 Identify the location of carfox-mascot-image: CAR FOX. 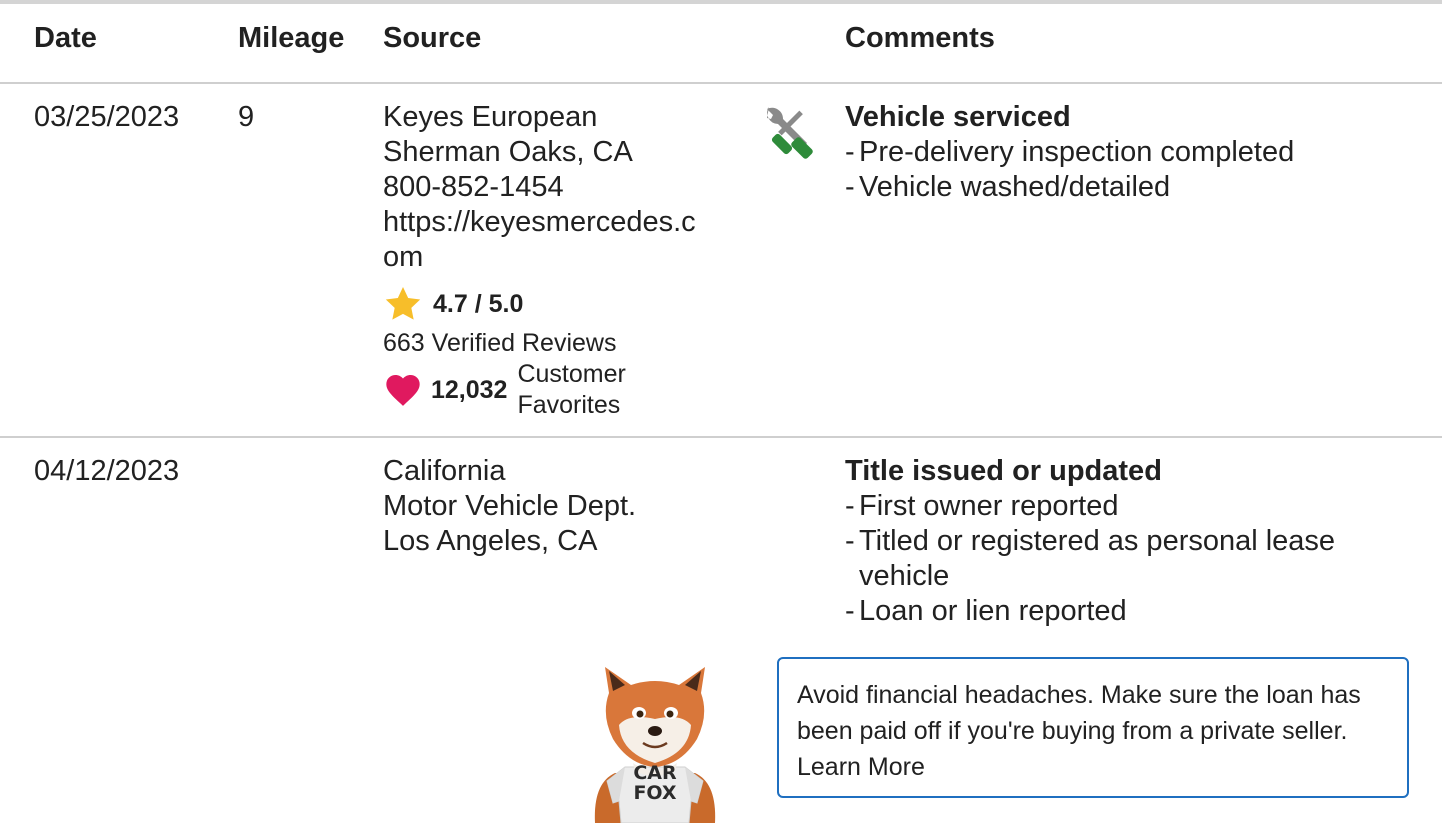
(655, 745).